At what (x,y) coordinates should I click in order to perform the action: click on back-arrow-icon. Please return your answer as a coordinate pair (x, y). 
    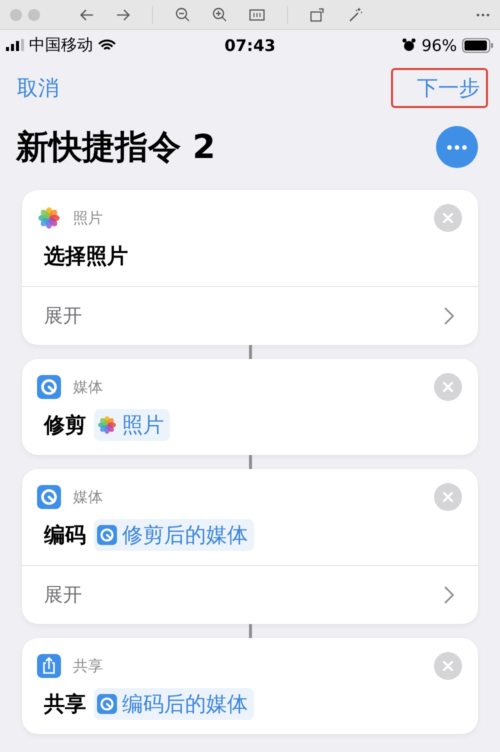
    Looking at the image, I should click on (87, 14).